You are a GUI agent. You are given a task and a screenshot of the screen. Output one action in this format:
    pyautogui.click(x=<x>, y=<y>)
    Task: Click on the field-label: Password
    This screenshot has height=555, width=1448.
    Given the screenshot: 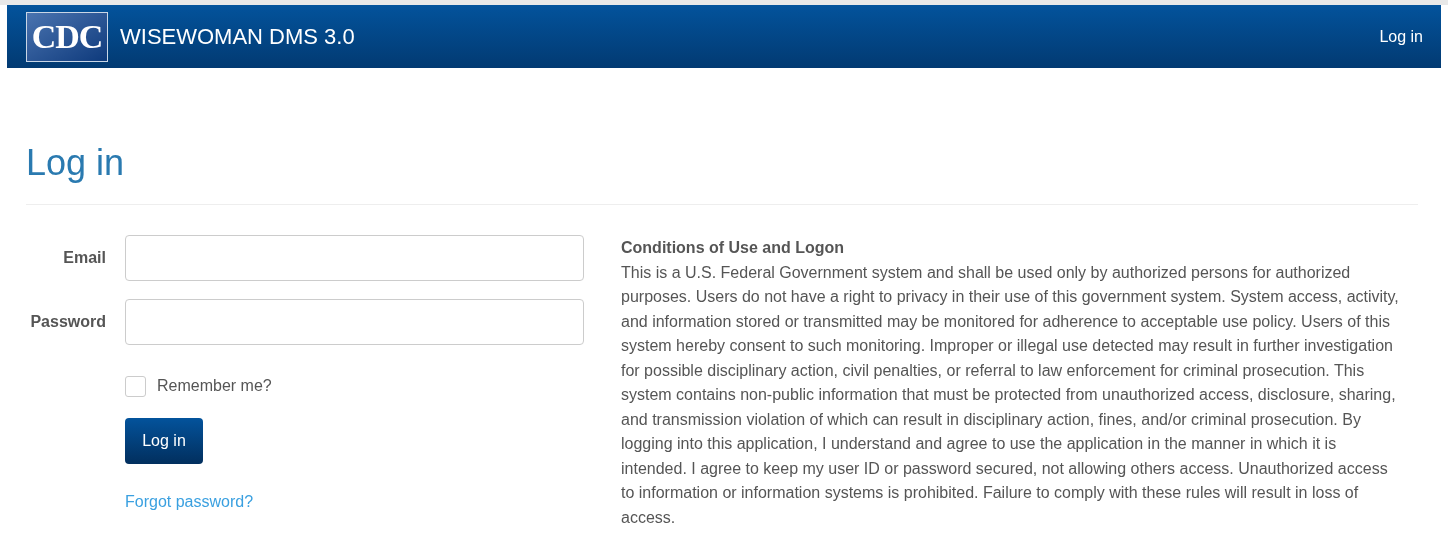 What is the action you would take?
    pyautogui.click(x=67, y=322)
    